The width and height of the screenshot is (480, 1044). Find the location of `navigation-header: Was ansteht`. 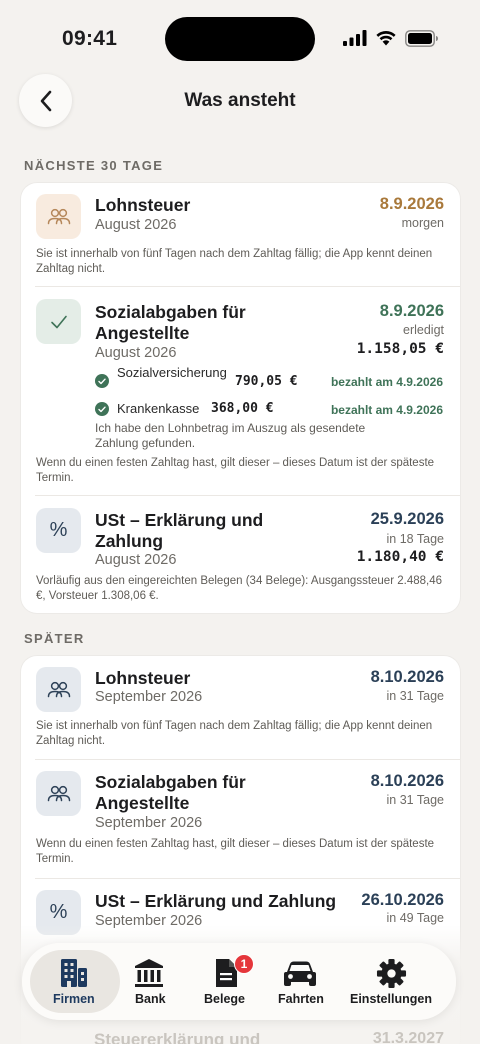

navigation-header: Was ansteht is located at coordinates (240, 101).